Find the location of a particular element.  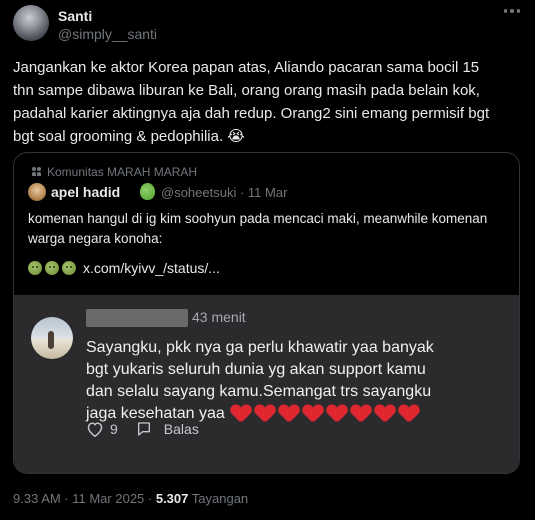

views-label: Tayangan is located at coordinates (218, 498).